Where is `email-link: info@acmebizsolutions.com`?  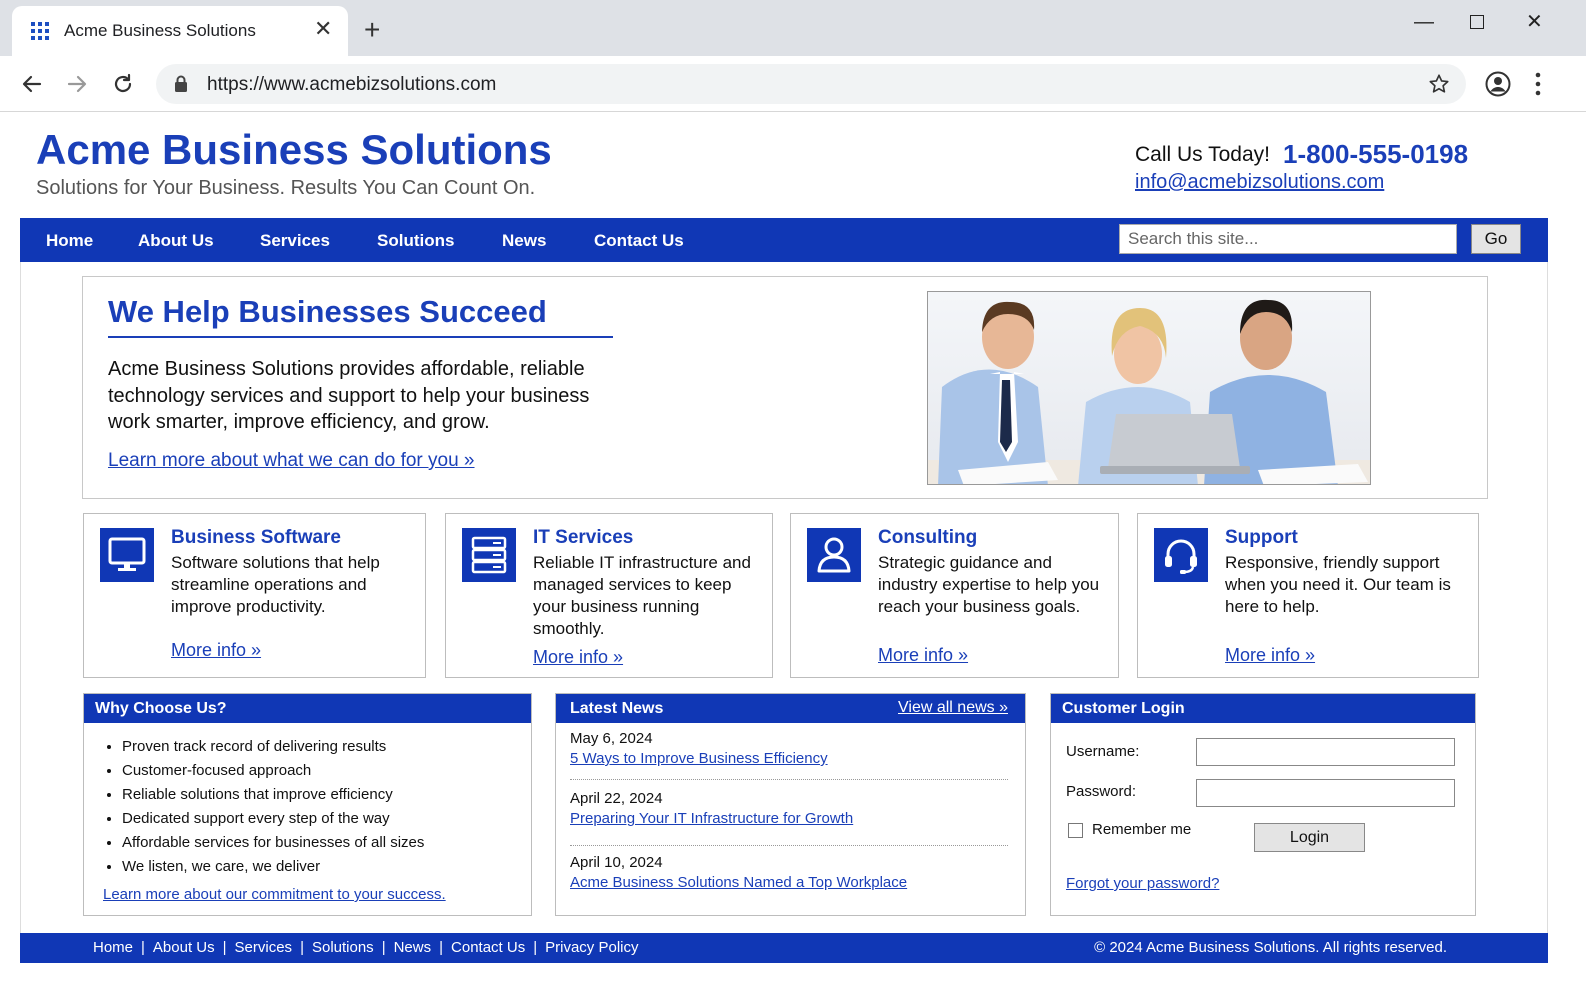 email-link: info@acmebizsolutions.com is located at coordinates (1259, 182).